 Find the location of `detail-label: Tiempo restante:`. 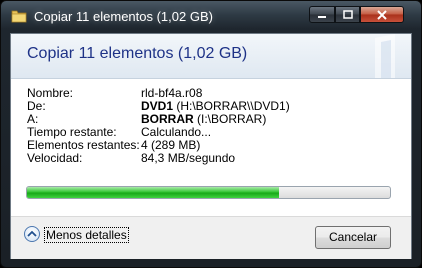

detail-label: Tiempo restante: is located at coordinates (72, 132).